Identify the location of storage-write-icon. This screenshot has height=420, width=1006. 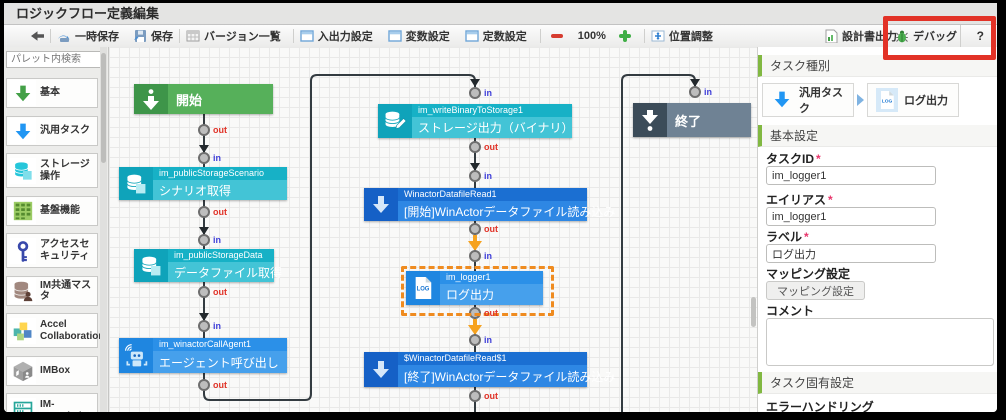
(395, 121).